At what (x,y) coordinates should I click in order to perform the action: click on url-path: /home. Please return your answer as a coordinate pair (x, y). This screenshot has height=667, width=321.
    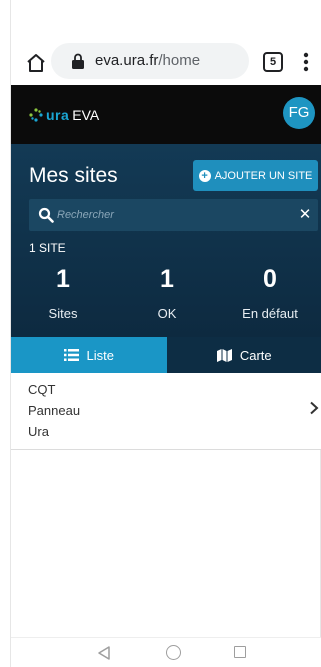
    Looking at the image, I should click on (179, 60).